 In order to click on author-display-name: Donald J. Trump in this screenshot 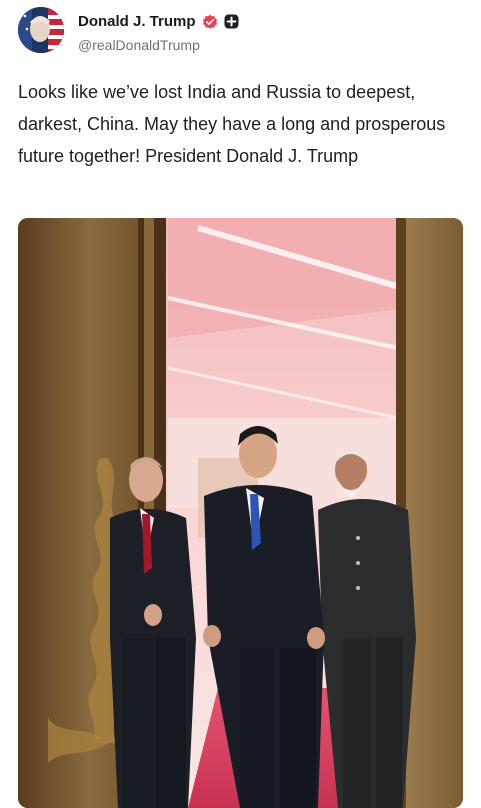, I will do `click(137, 21)`.